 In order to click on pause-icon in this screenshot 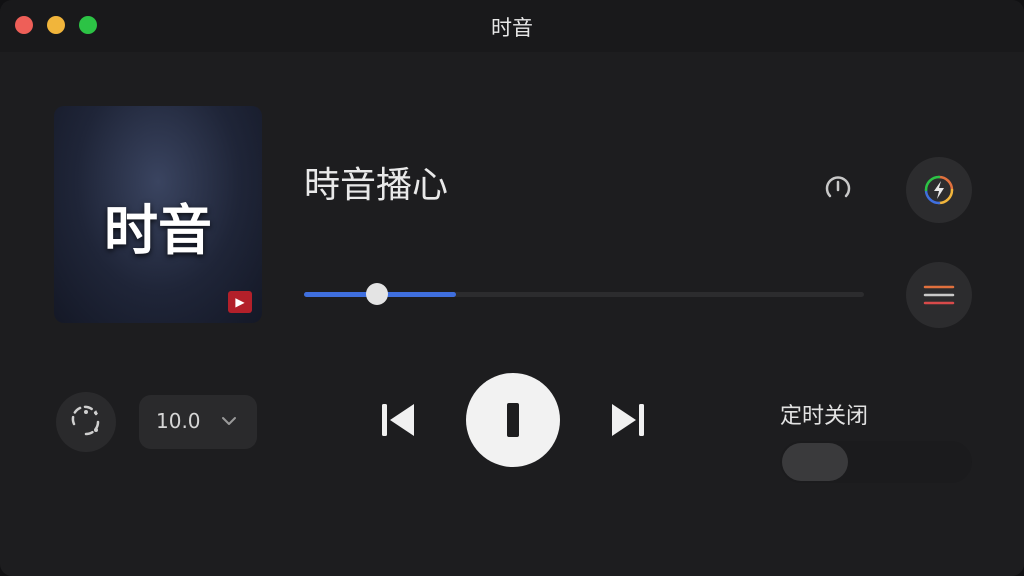, I will do `click(513, 420)`.